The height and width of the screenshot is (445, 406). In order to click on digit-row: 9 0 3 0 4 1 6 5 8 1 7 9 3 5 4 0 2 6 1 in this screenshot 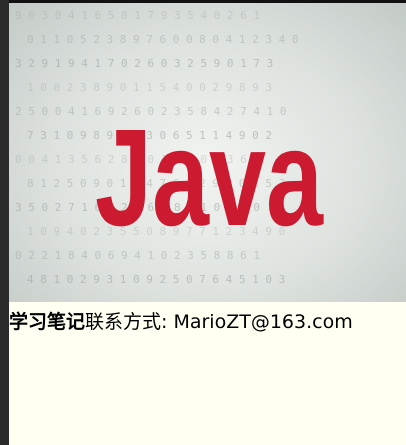, I will do `click(137, 15)`.